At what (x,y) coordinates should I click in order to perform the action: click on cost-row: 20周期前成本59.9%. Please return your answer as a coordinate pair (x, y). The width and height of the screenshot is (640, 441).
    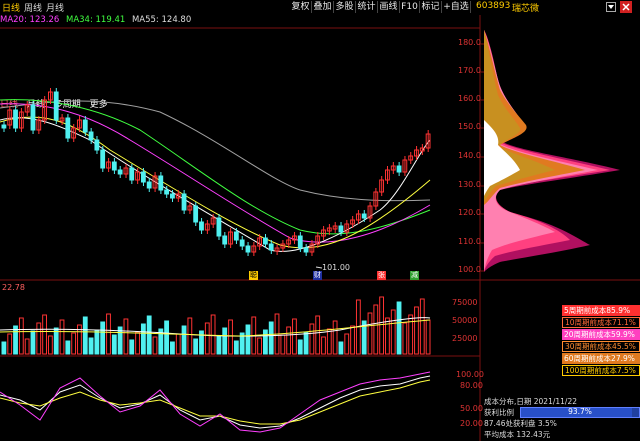
    Looking at the image, I should click on (601, 334).